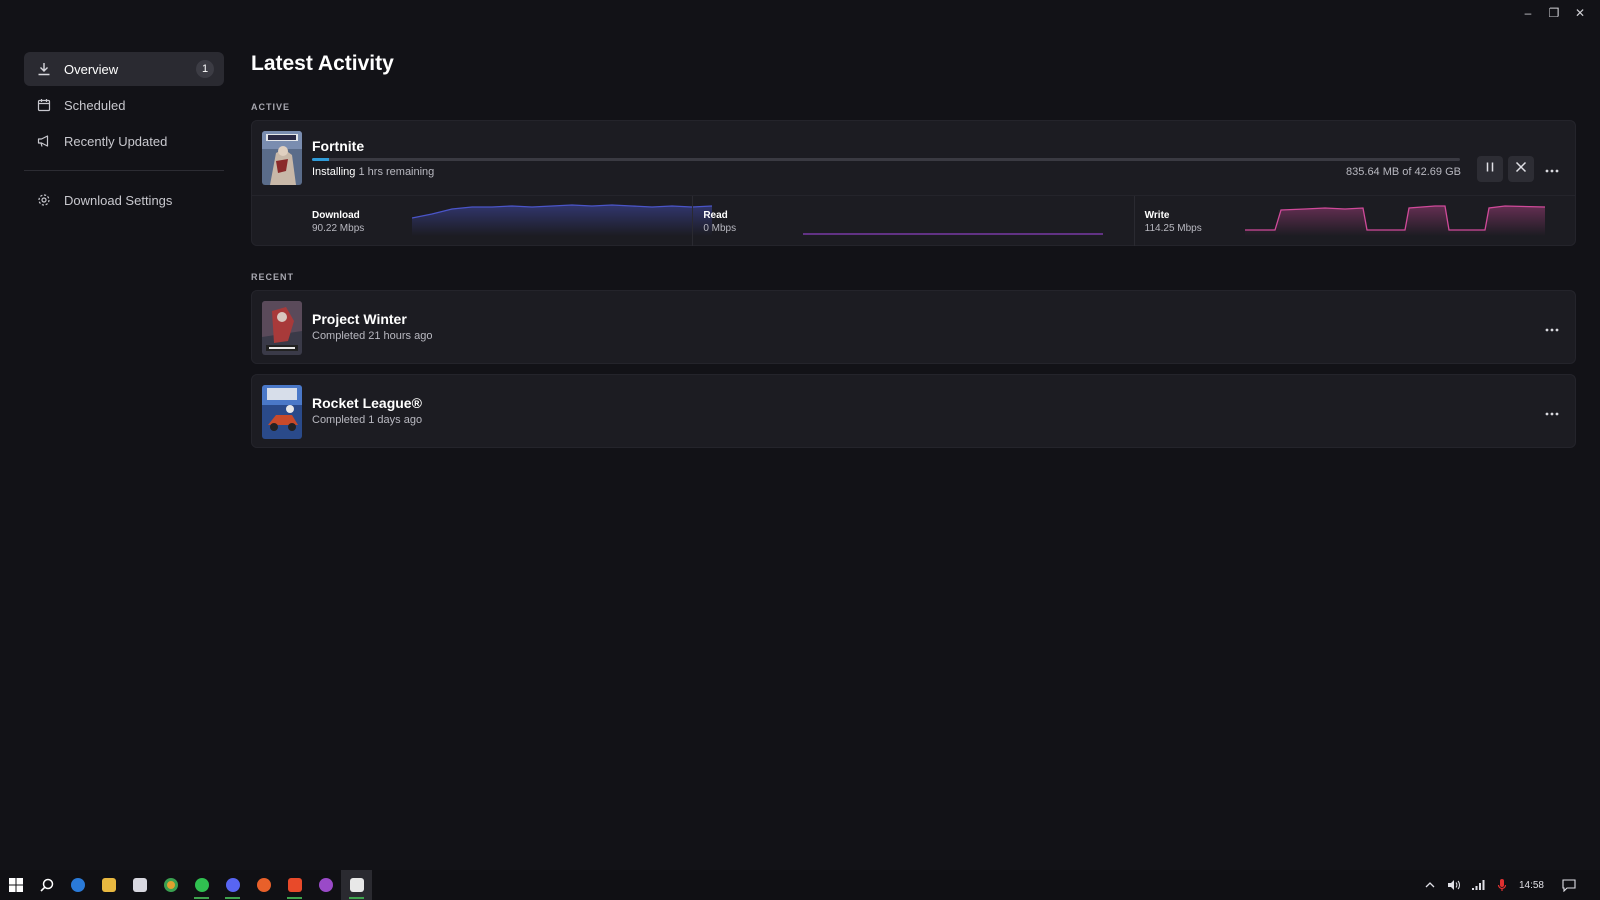  What do you see at coordinates (356, 885) in the screenshot?
I see `epic-games-icon` at bounding box center [356, 885].